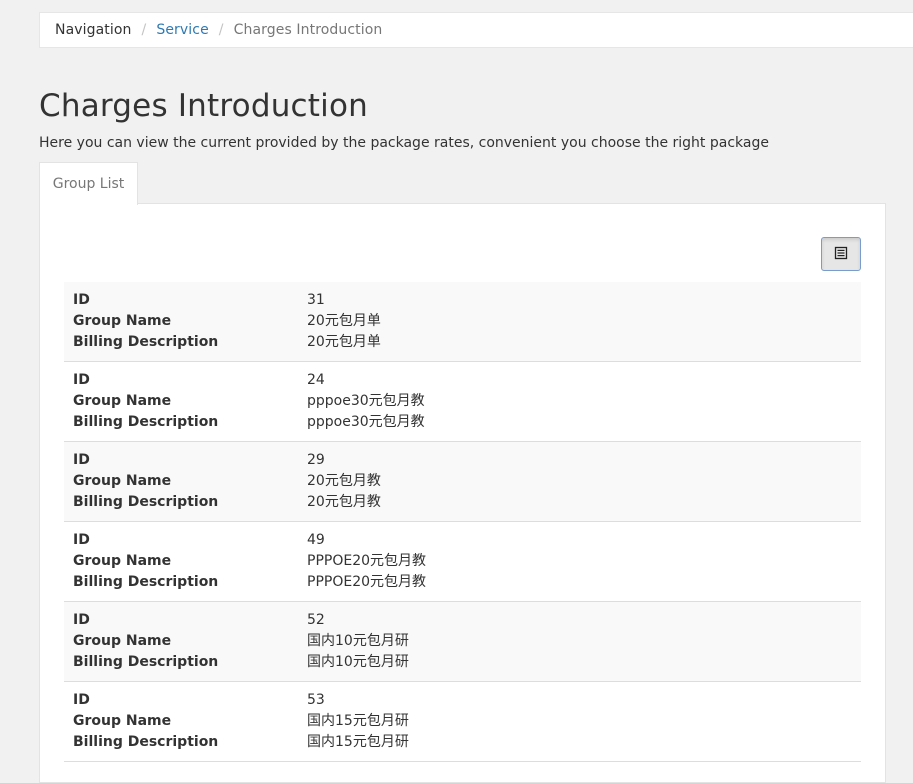 The image size is (913, 783). What do you see at coordinates (93, 30) in the screenshot?
I see `breadcrumb-root: Navigation` at bounding box center [93, 30].